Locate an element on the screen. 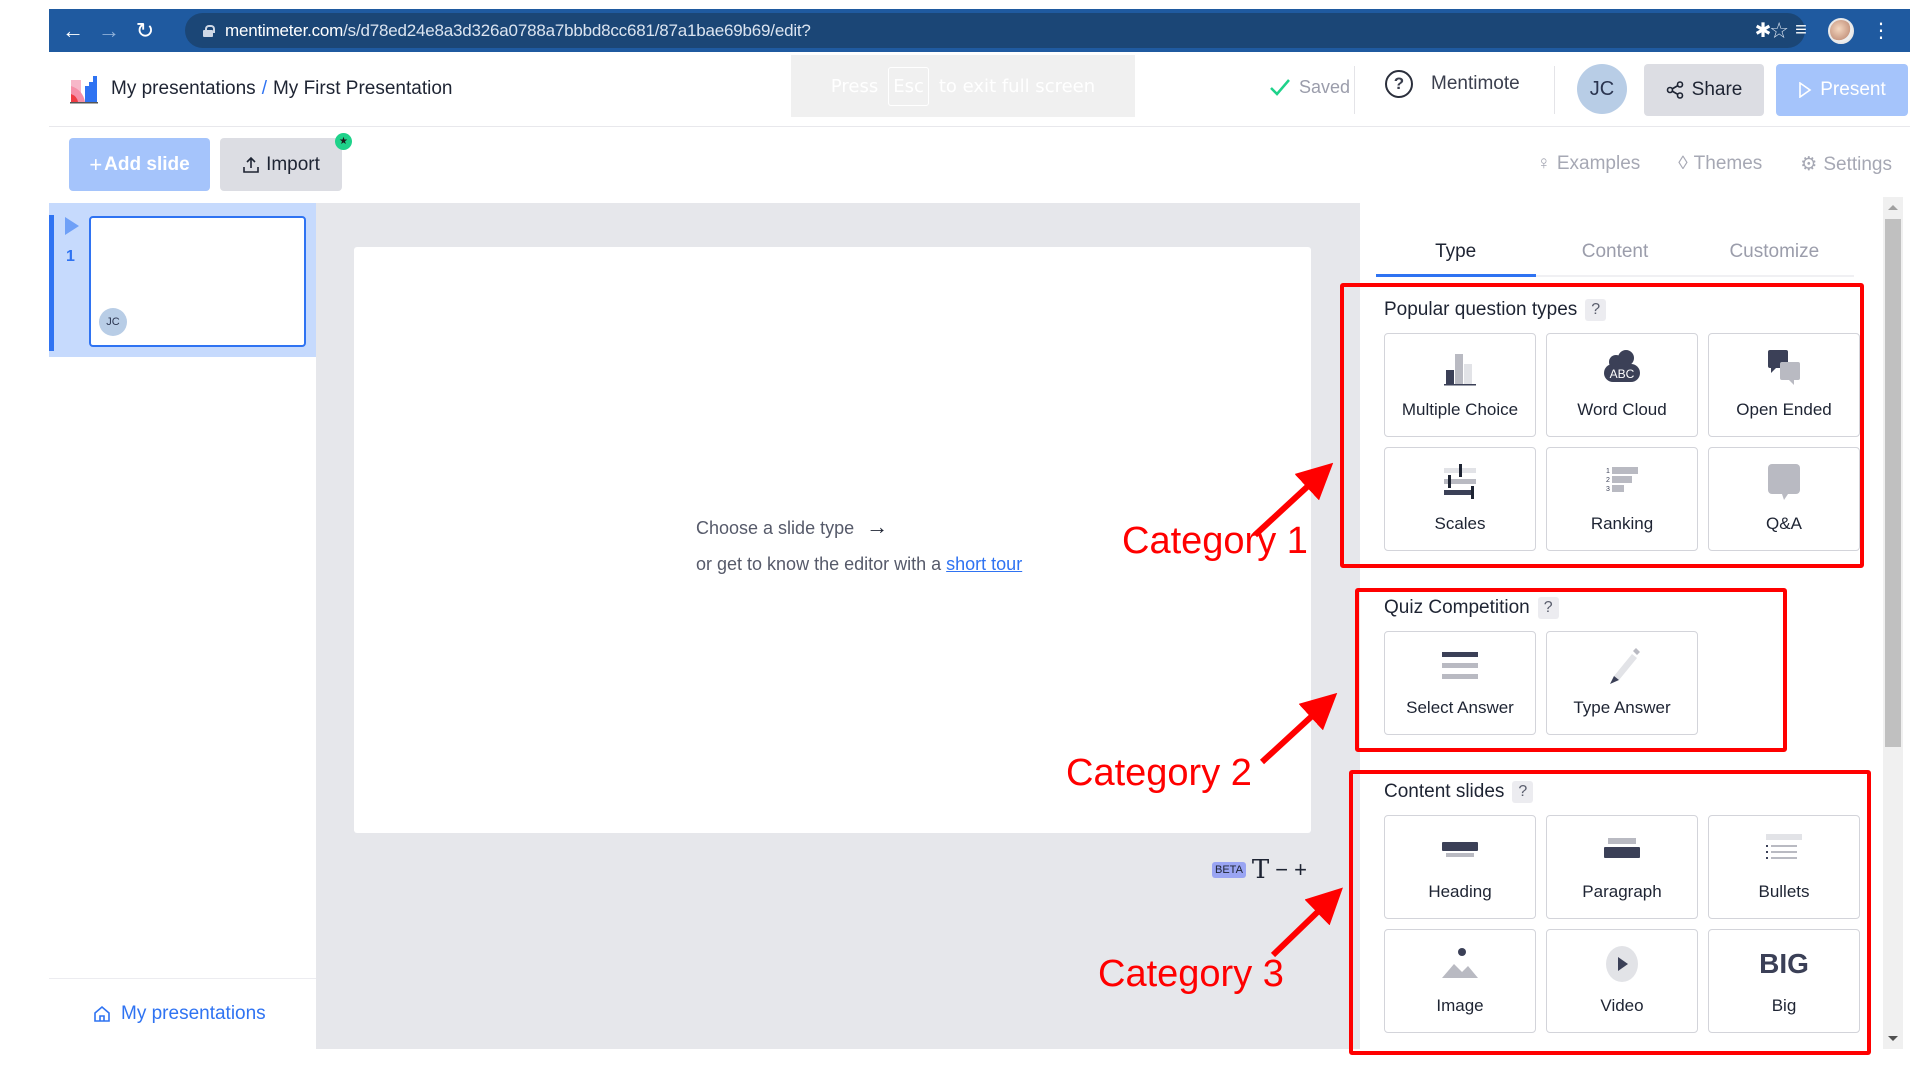 This screenshot has height=1080, width=1920. gear-icon: ⚙ is located at coordinates (1809, 164).